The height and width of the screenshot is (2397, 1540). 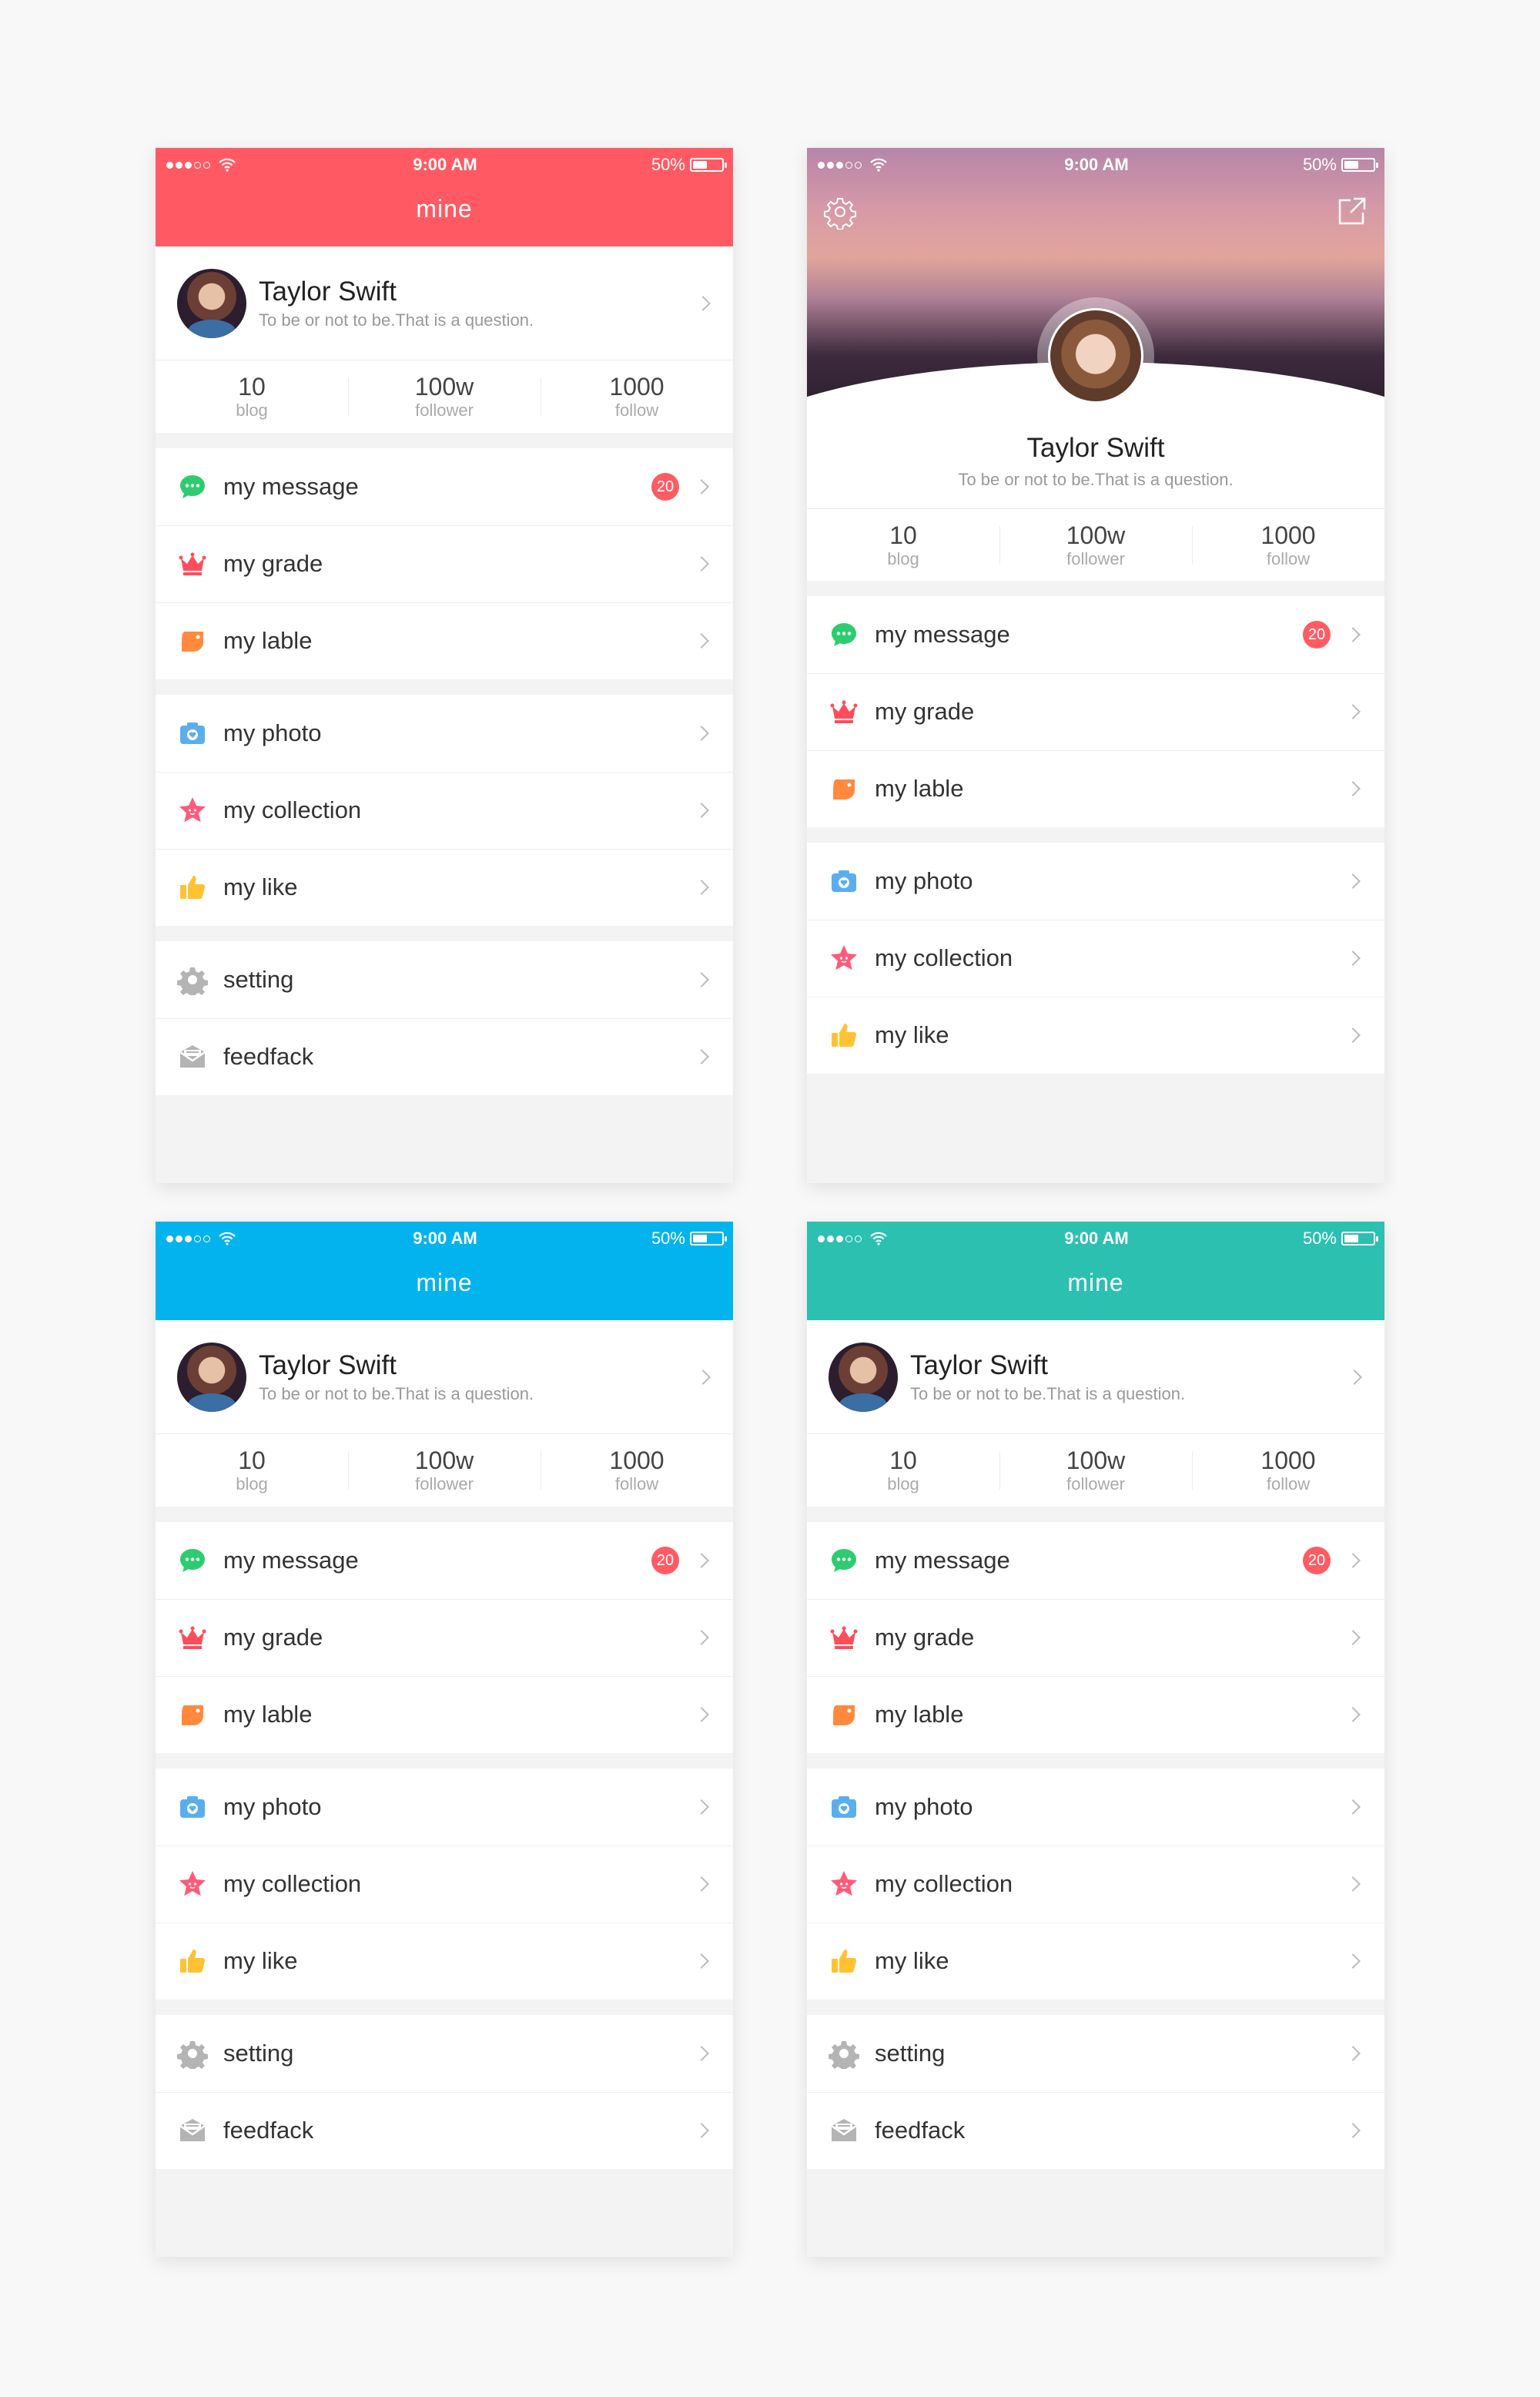 I want to click on menu-label: my collection, so click(x=944, y=957).